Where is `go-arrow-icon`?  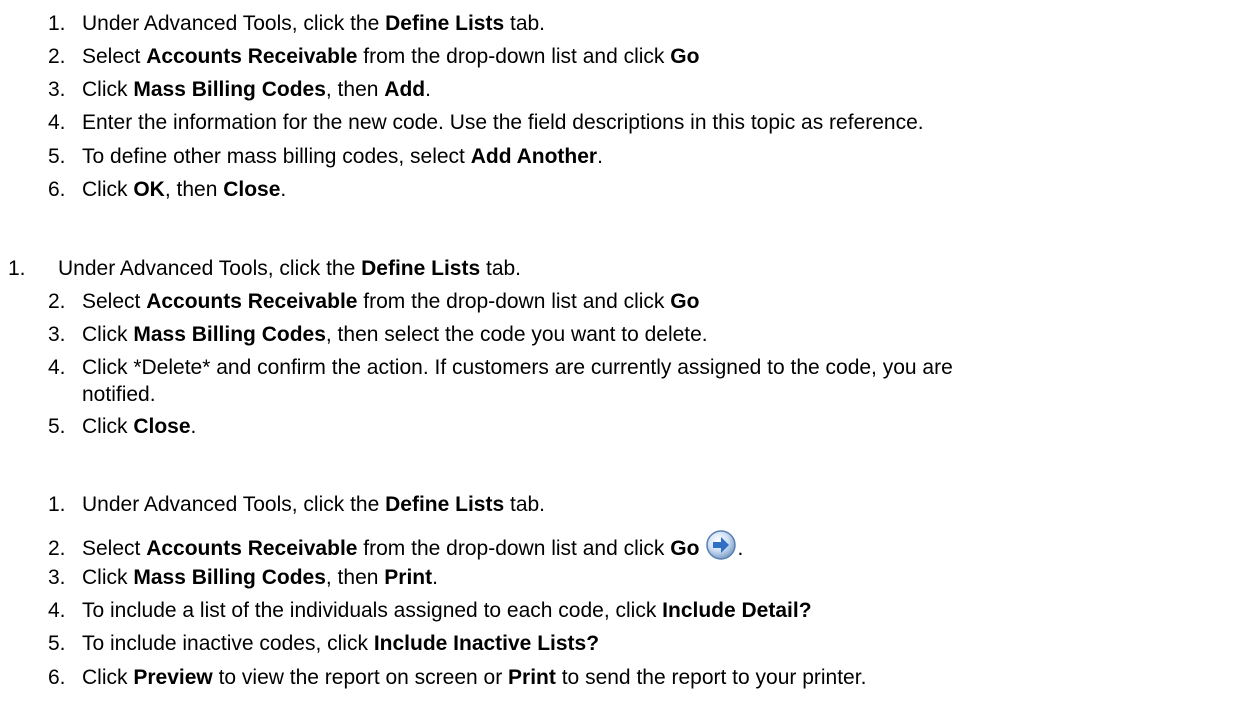
go-arrow-icon is located at coordinates (721, 545).